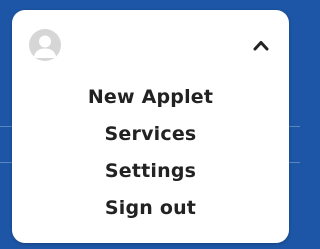 This screenshot has height=249, width=320. I want to click on menu-item-settings: Settings, so click(150, 171).